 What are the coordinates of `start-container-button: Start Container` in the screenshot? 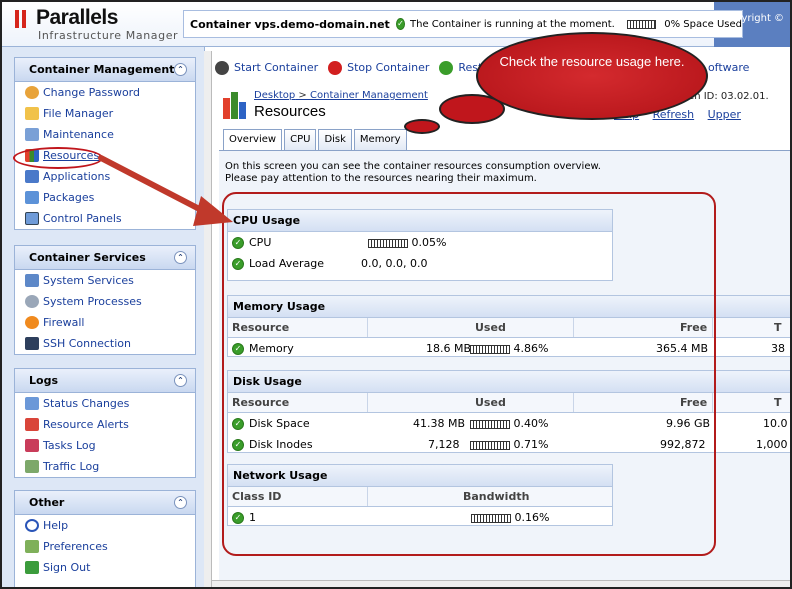 It's located at (267, 67).